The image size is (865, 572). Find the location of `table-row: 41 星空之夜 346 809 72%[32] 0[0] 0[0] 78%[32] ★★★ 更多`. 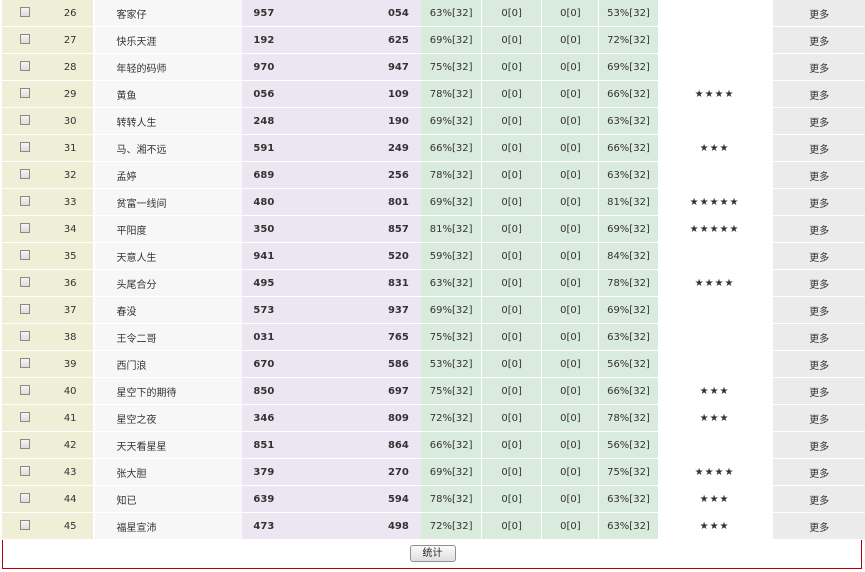

table-row: 41 星空之夜 346 809 72%[32] 0[0] 0[0] 78%[32] ★★★ 更多 is located at coordinates (433, 418).